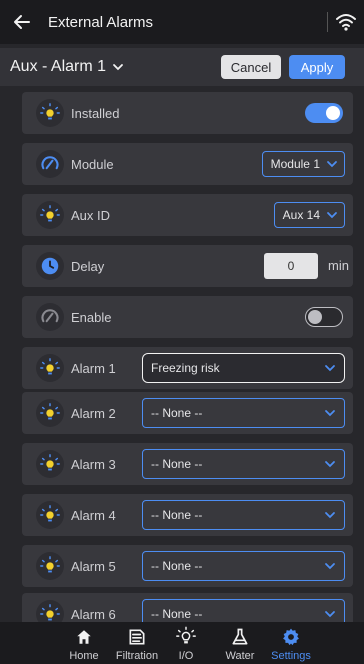  Describe the element at coordinates (101, 22) in the screenshot. I see `page-title: External Alarms` at that location.